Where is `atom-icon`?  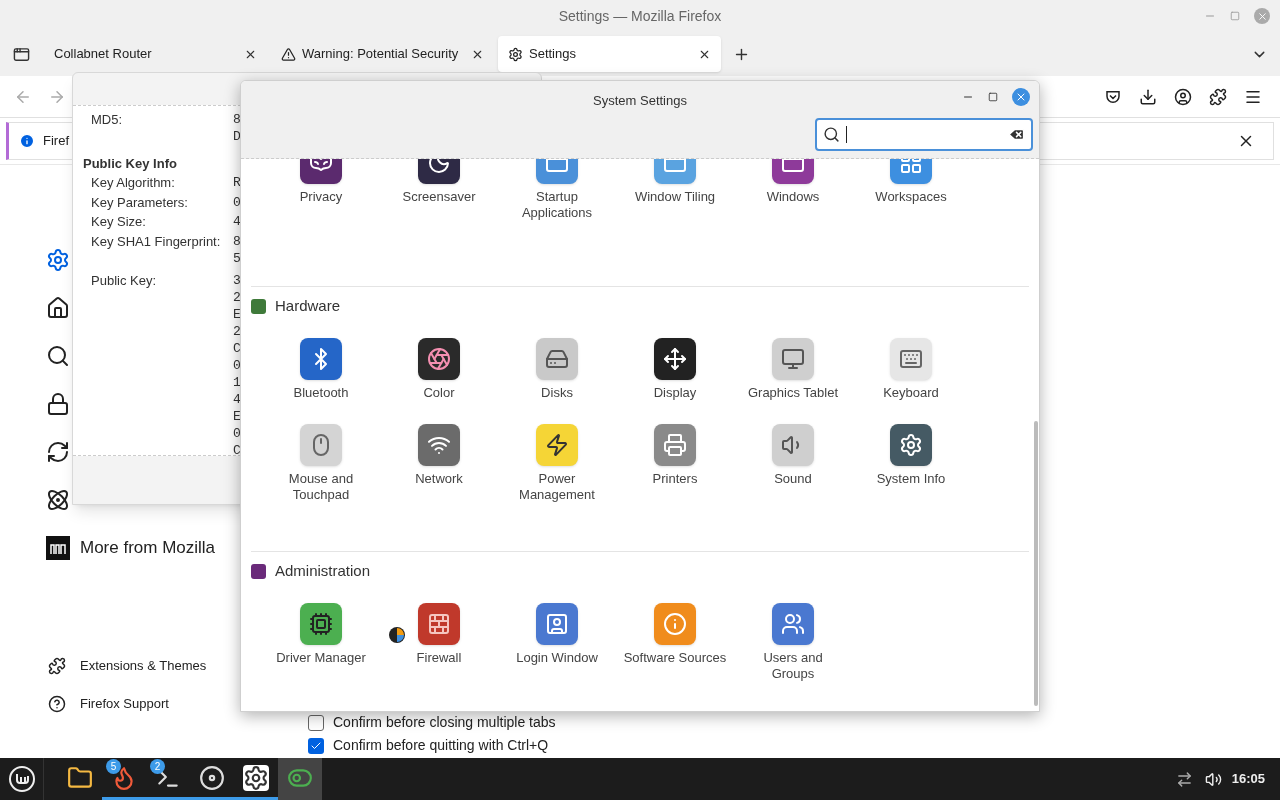 atom-icon is located at coordinates (58, 500).